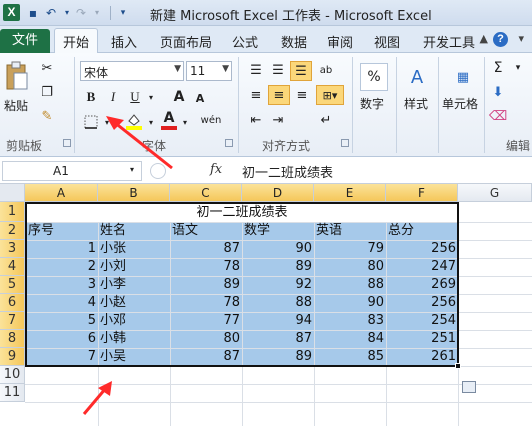  What do you see at coordinates (97, 13) in the screenshot?
I see `redo-dropdown-icon: ▾` at bounding box center [97, 13].